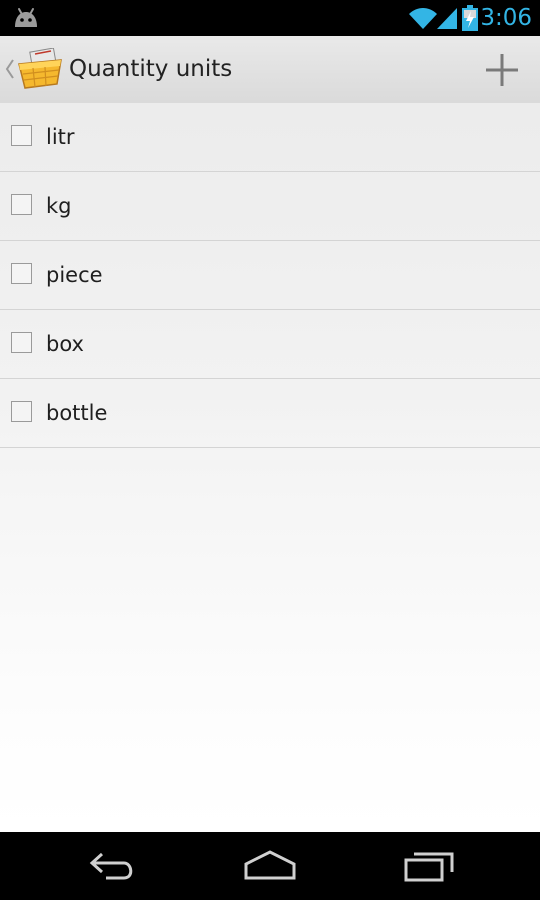 The width and height of the screenshot is (540, 900). What do you see at coordinates (423, 18) in the screenshot?
I see `wifi-icon` at bounding box center [423, 18].